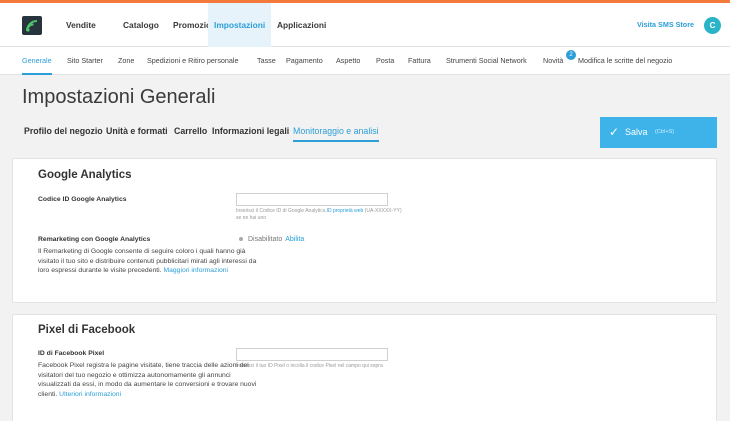 This screenshot has width=730, height=421. I want to click on visit-store-link: Visita SMS Store, so click(665, 25).